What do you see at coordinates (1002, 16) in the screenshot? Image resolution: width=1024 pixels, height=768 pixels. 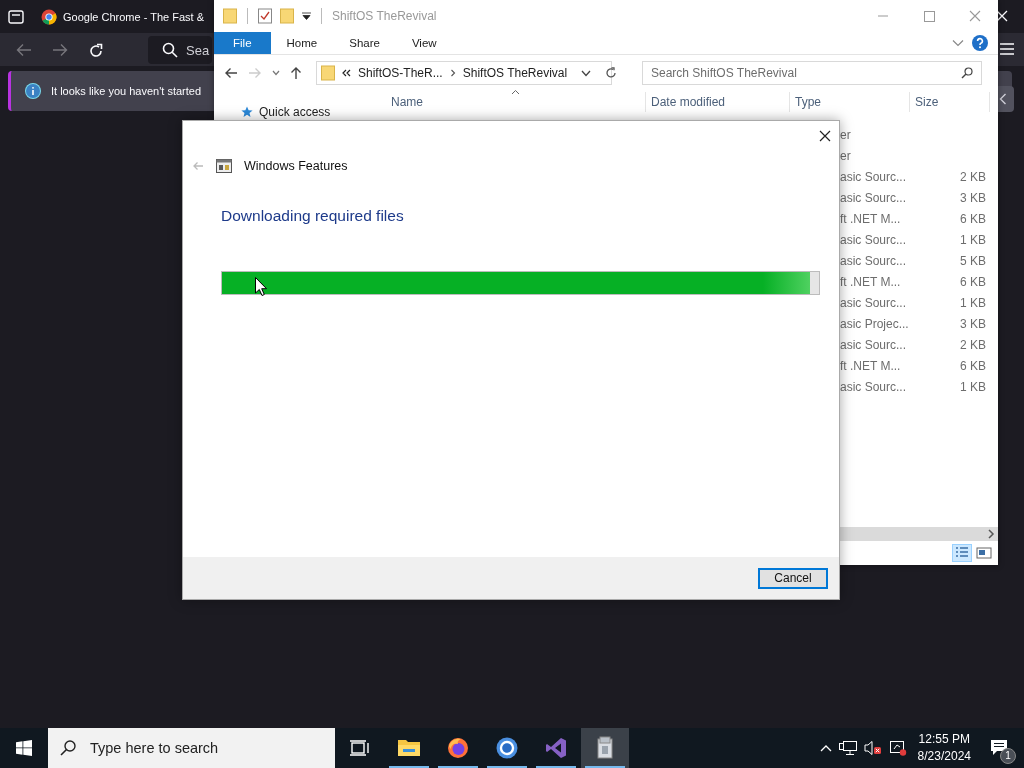 I see `close-icon` at bounding box center [1002, 16].